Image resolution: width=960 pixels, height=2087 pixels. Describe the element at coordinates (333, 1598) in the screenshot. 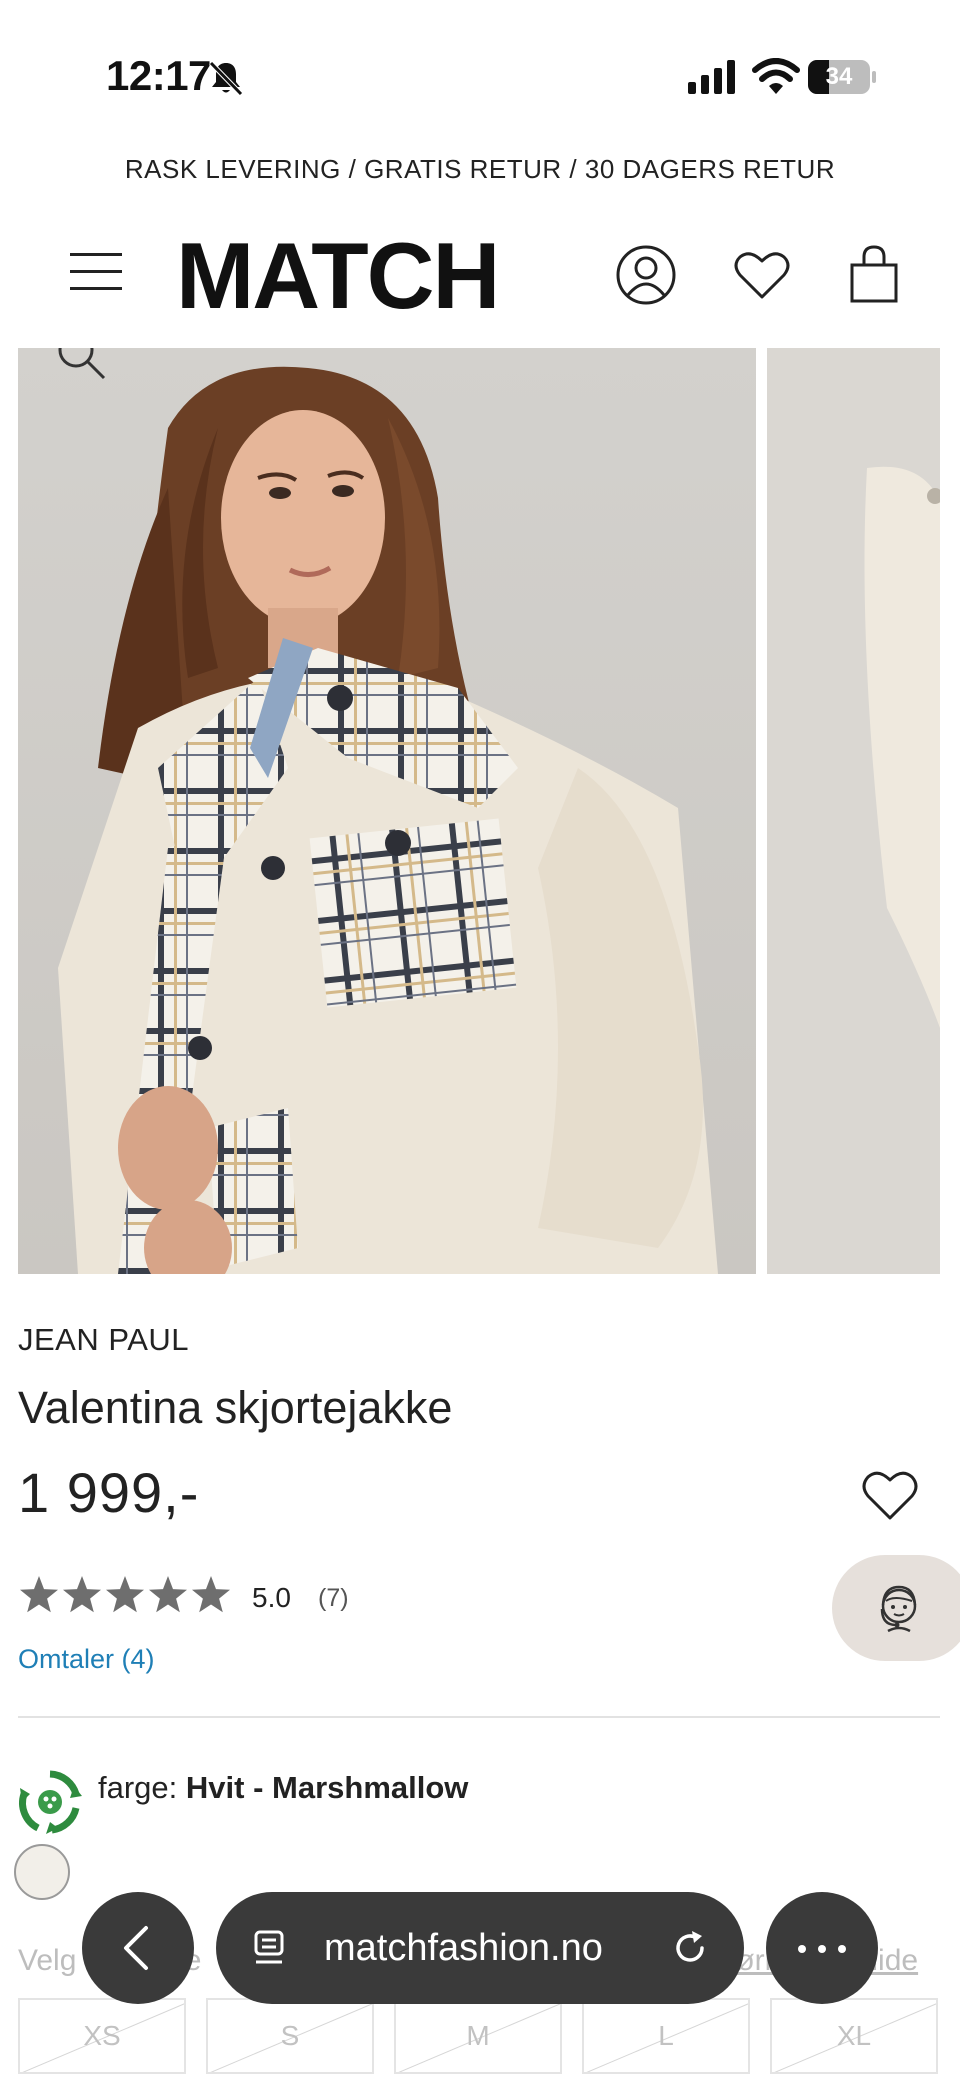

I see `rating-count: (7)` at that location.